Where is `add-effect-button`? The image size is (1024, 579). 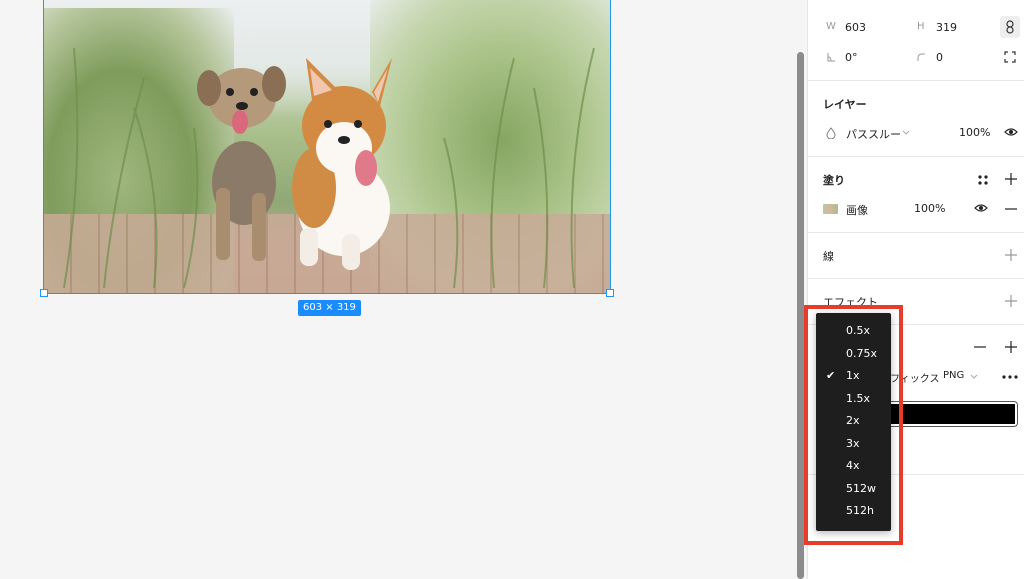
add-effect-button is located at coordinates (1011, 301).